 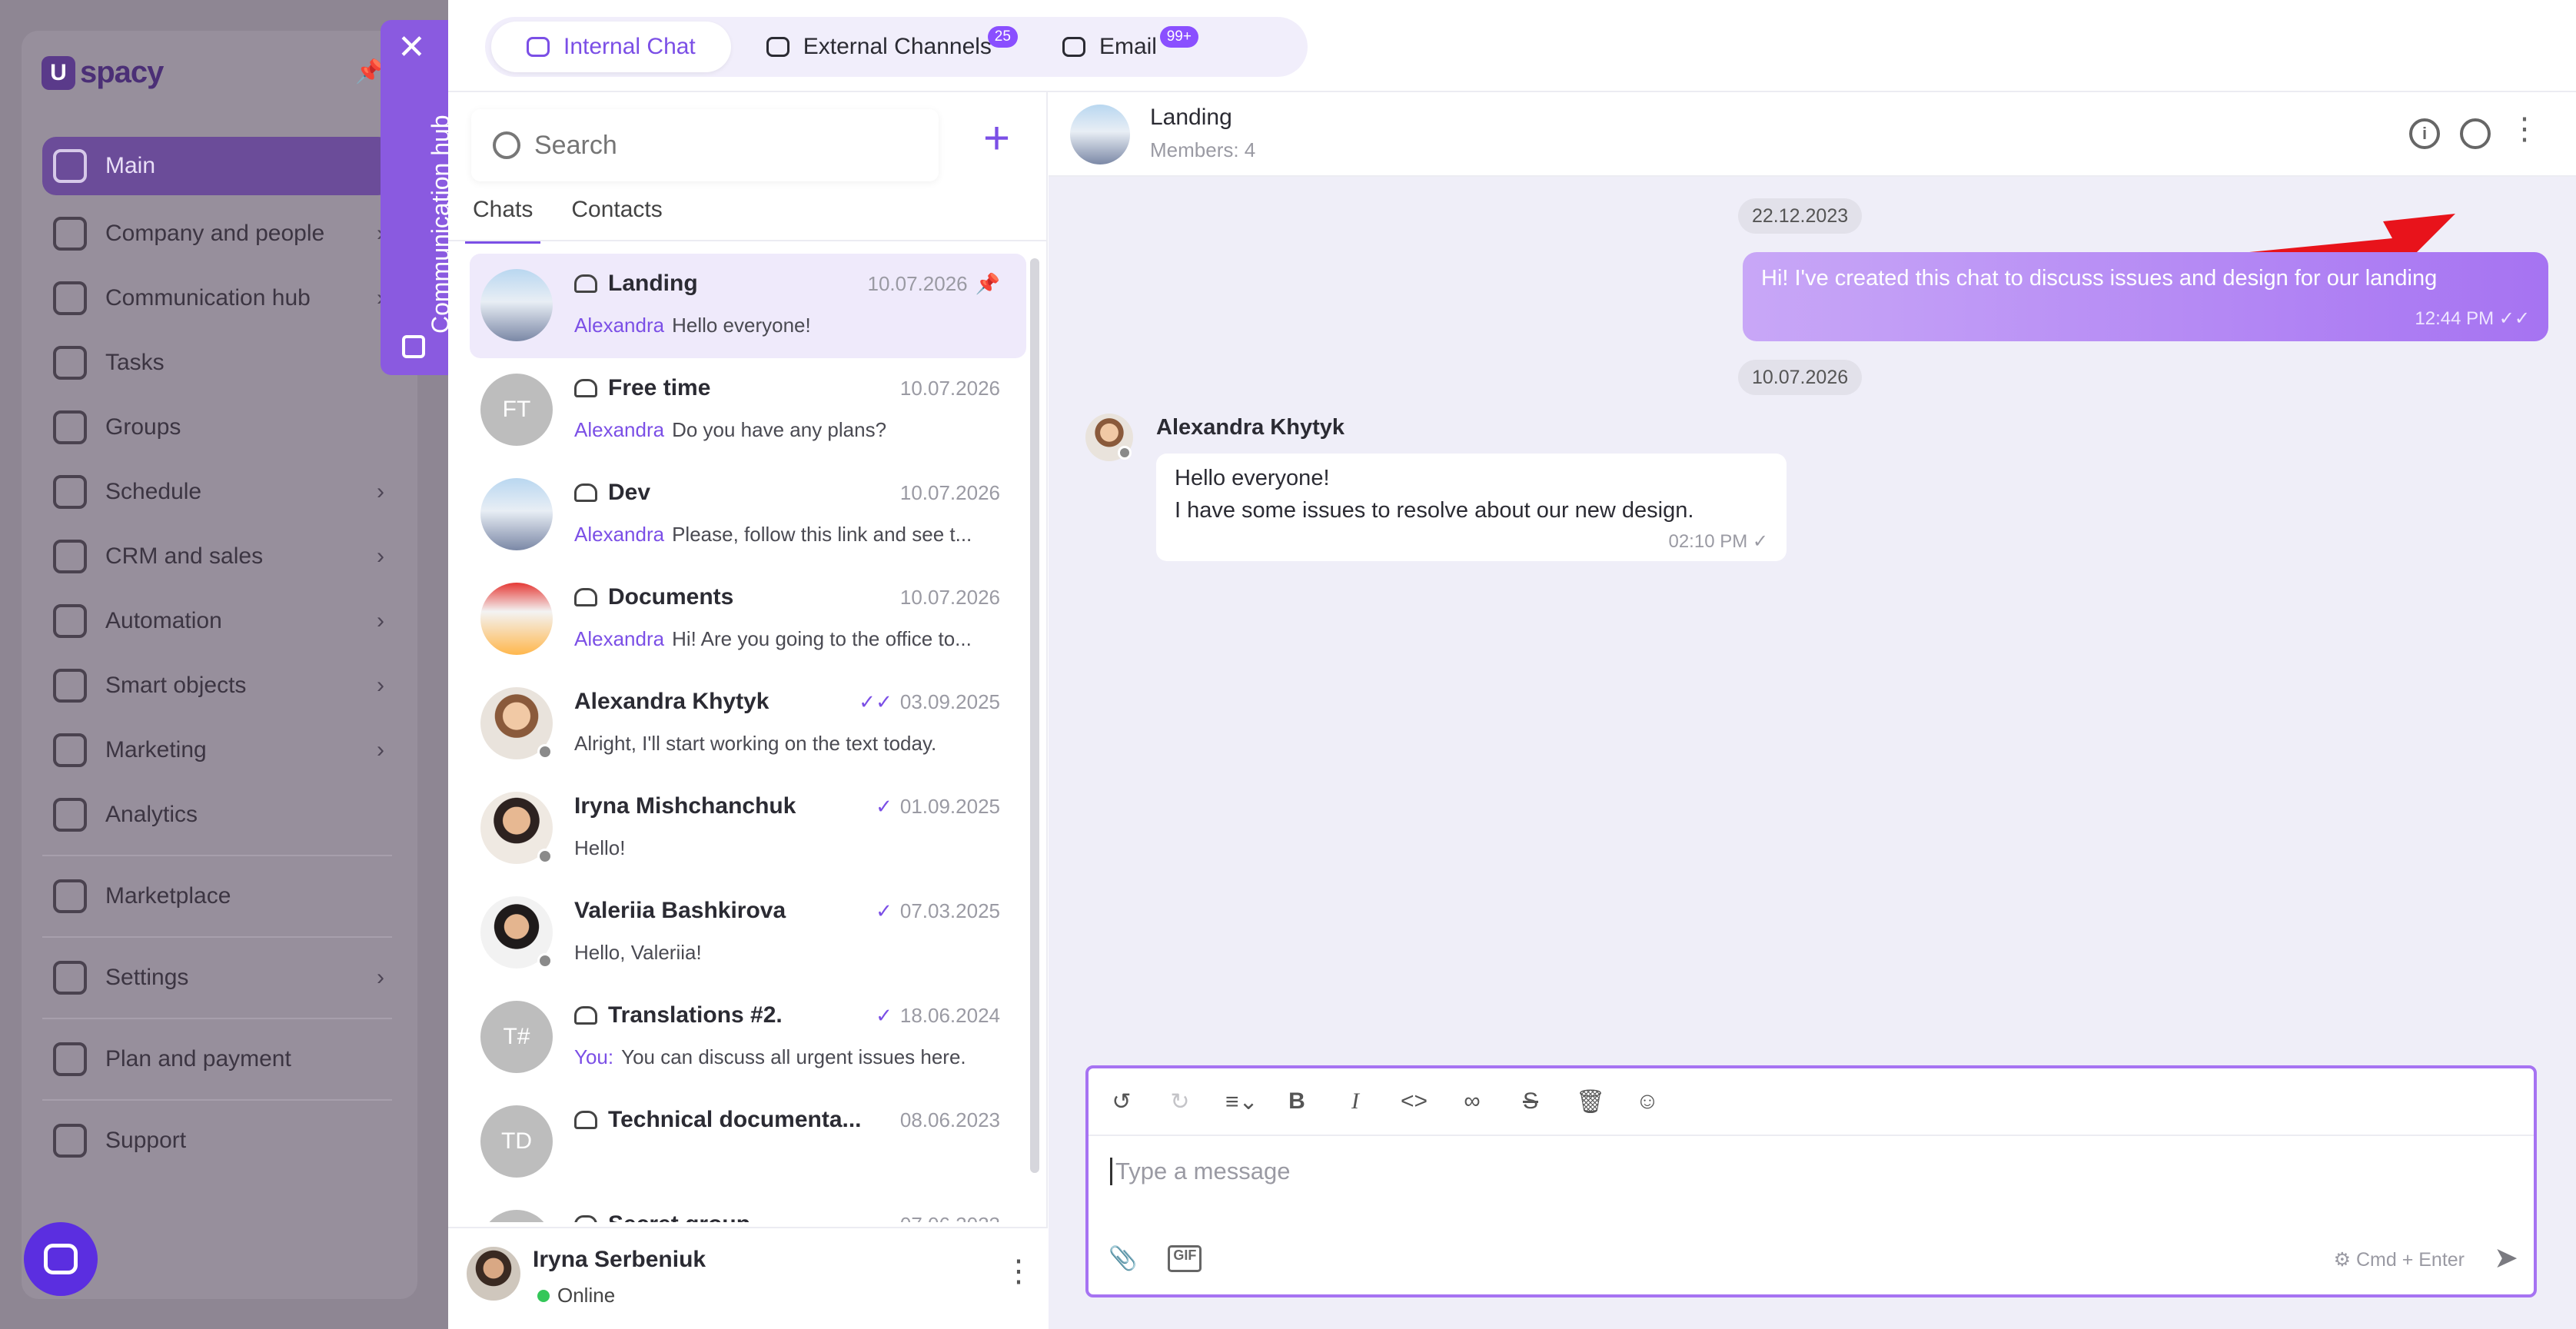 What do you see at coordinates (636, 284) in the screenshot?
I see `chat-title: Landing` at bounding box center [636, 284].